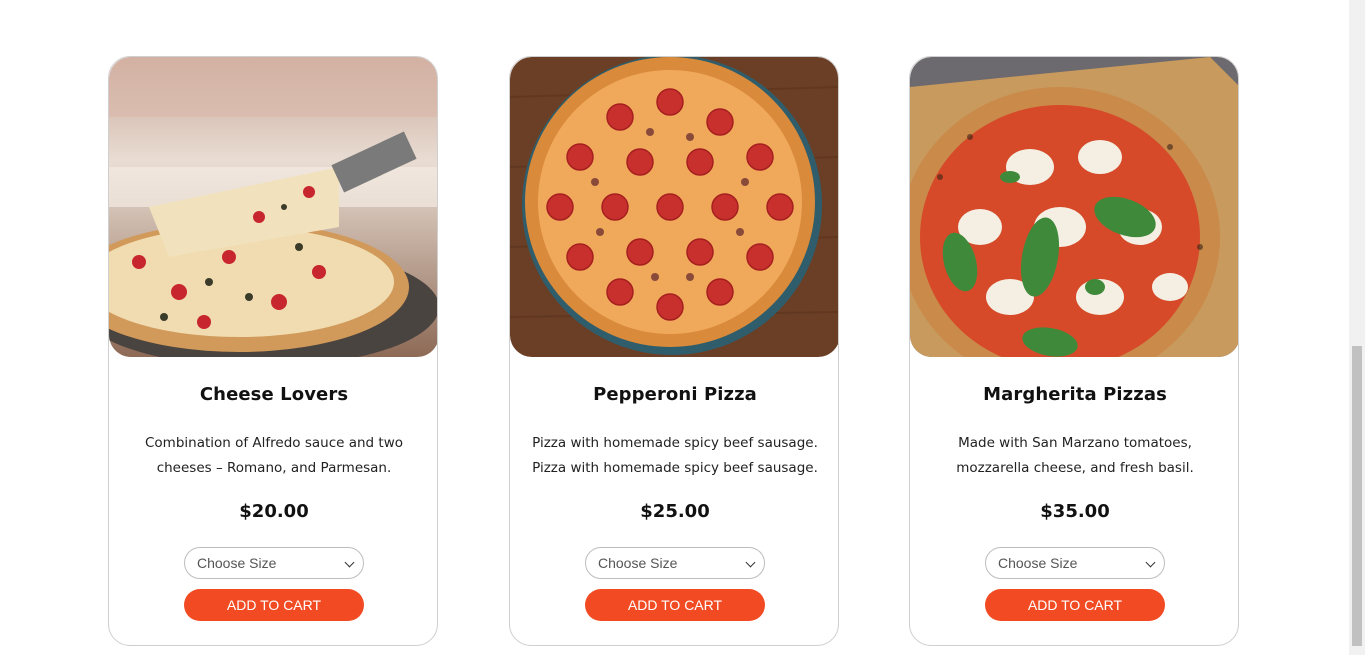  I want to click on margherita-pizza-photo, so click(1074, 207).